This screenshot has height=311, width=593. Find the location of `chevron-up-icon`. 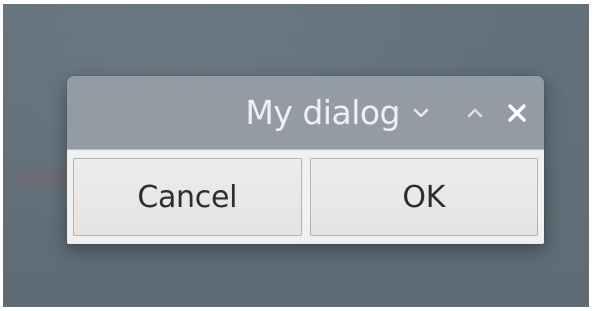

chevron-up-icon is located at coordinates (475, 113).